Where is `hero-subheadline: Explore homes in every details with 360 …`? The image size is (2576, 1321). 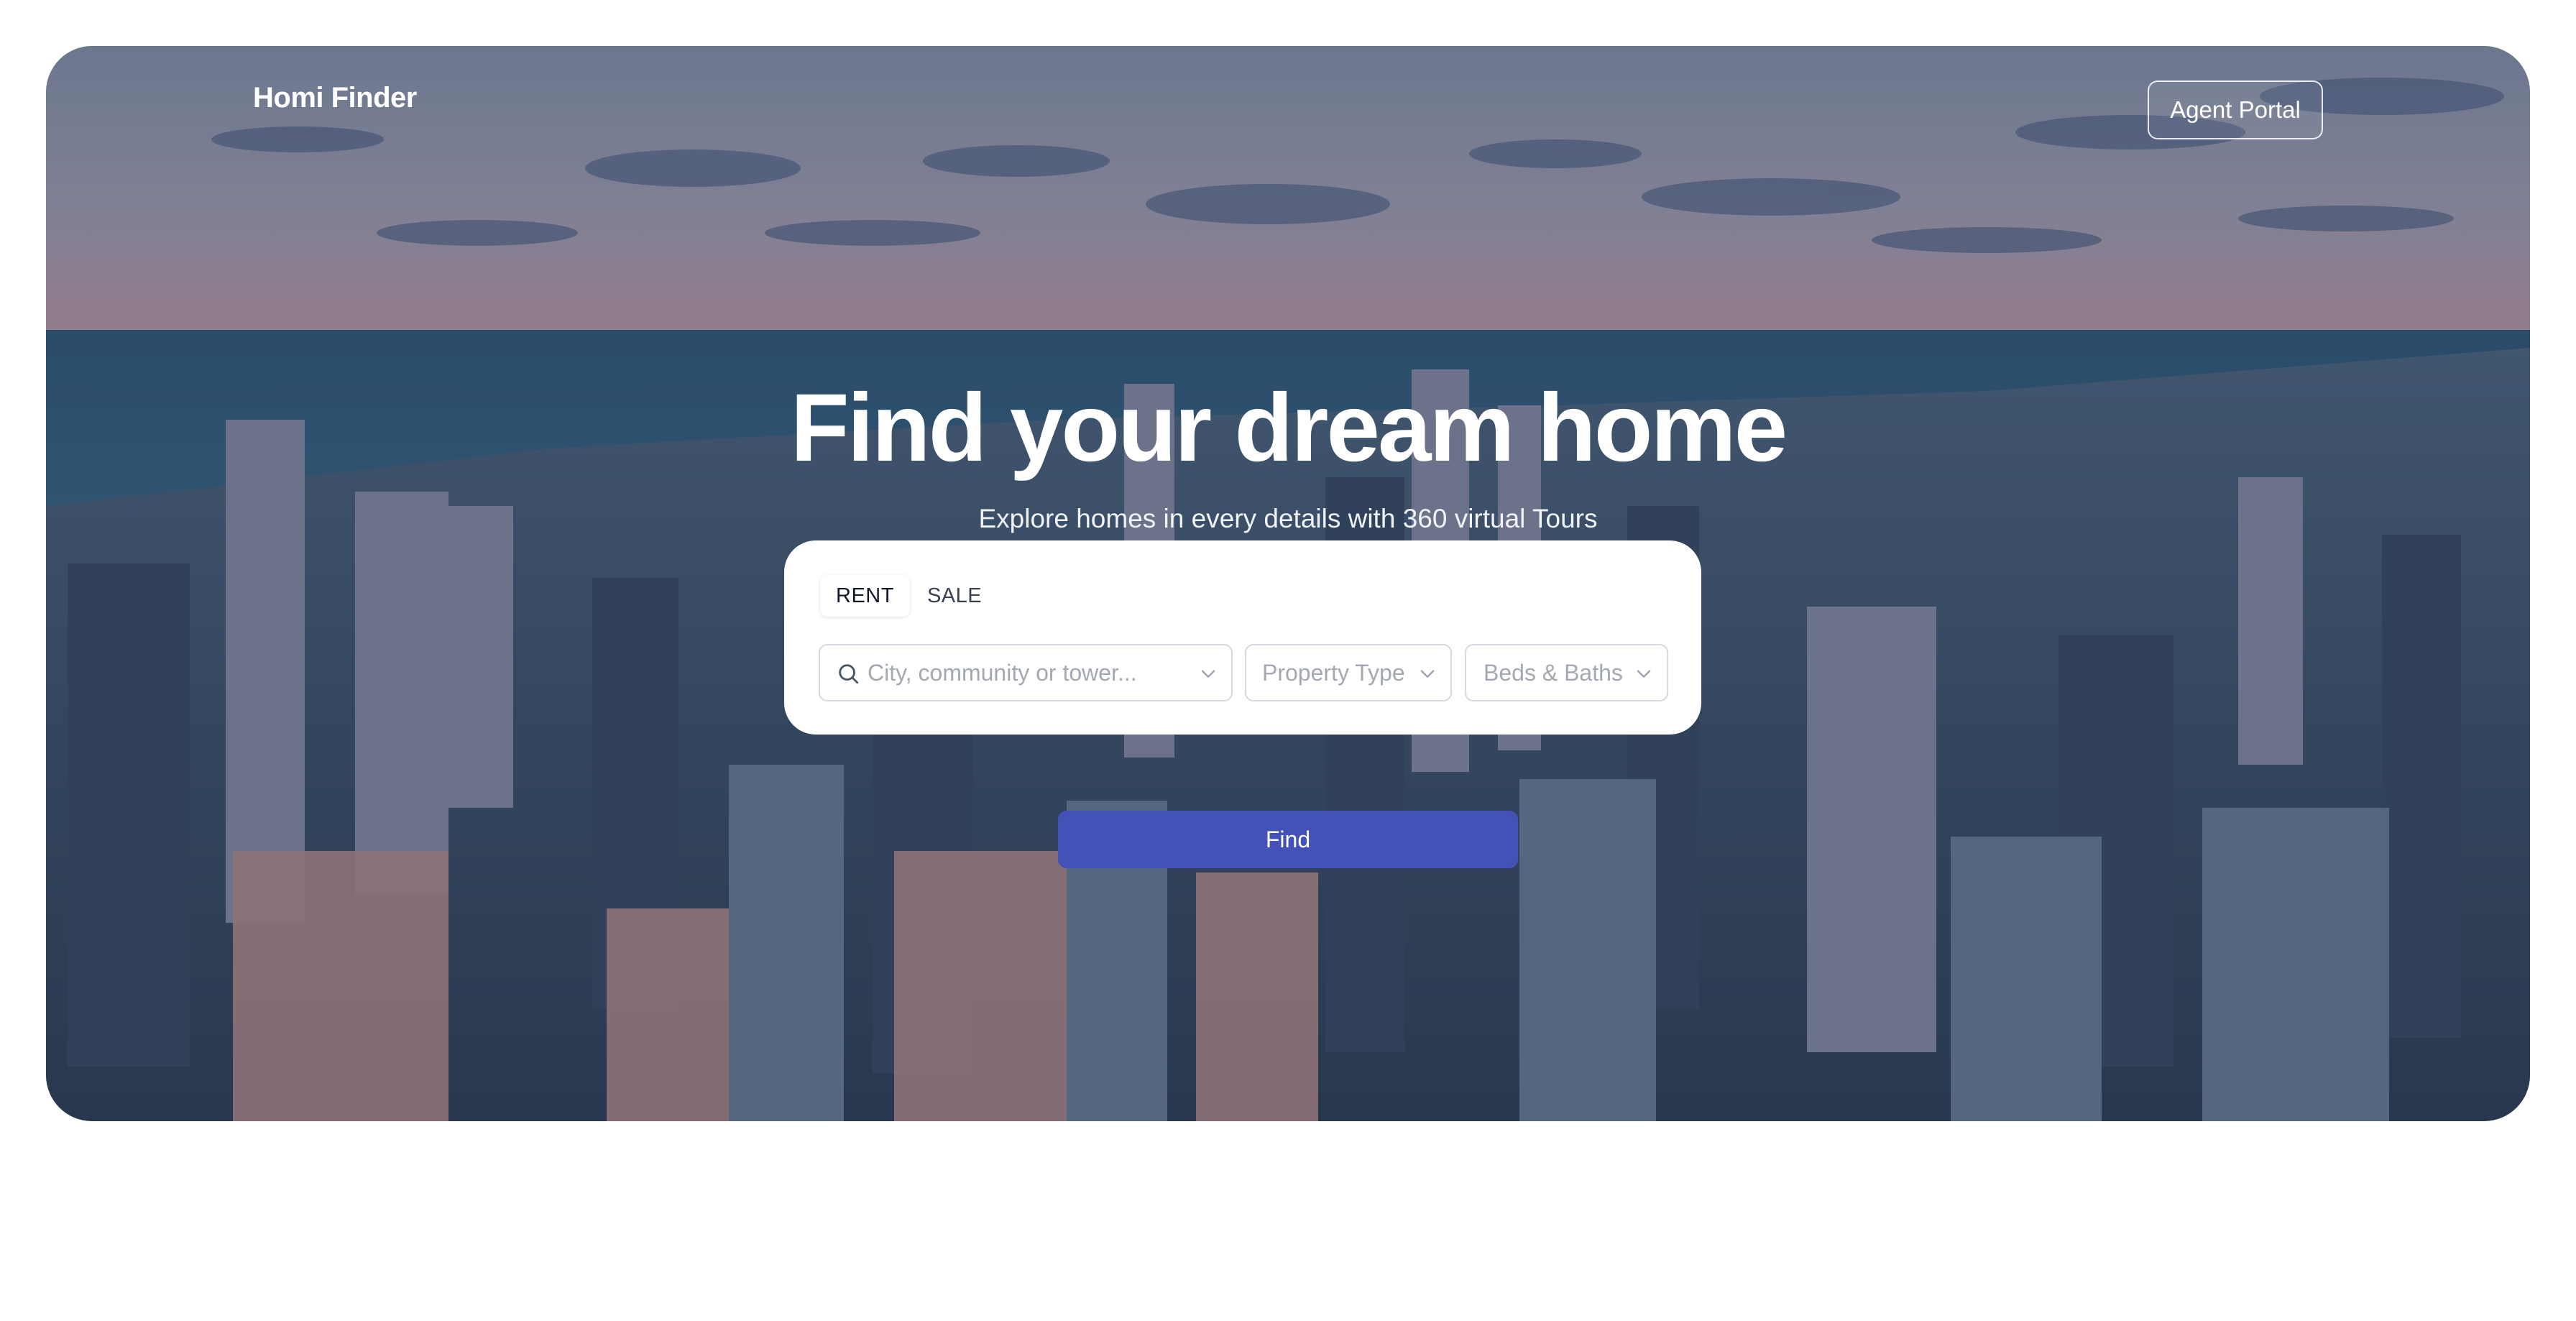
hero-subheadline: Explore homes in every details with 360 … is located at coordinates (1288, 518).